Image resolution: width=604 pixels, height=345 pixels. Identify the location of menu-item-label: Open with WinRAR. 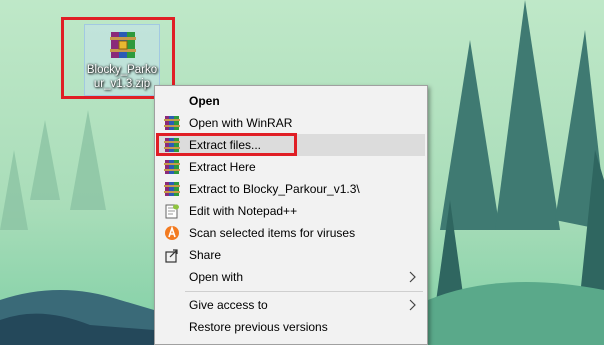
(241, 123).